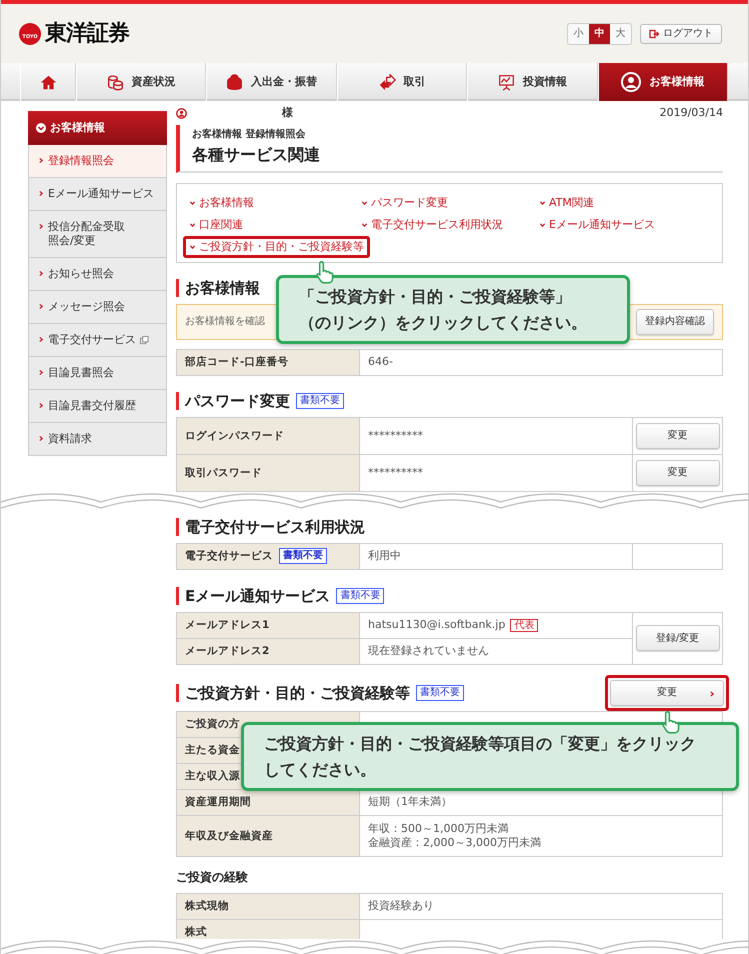 The image size is (749, 954). What do you see at coordinates (141, 82) in the screenshot?
I see `nav-tab: 資産状況` at bounding box center [141, 82].